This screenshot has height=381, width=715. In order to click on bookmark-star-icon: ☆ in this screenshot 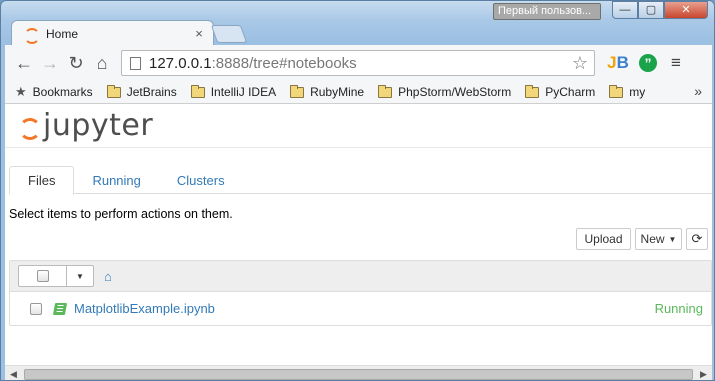, I will do `click(580, 63)`.